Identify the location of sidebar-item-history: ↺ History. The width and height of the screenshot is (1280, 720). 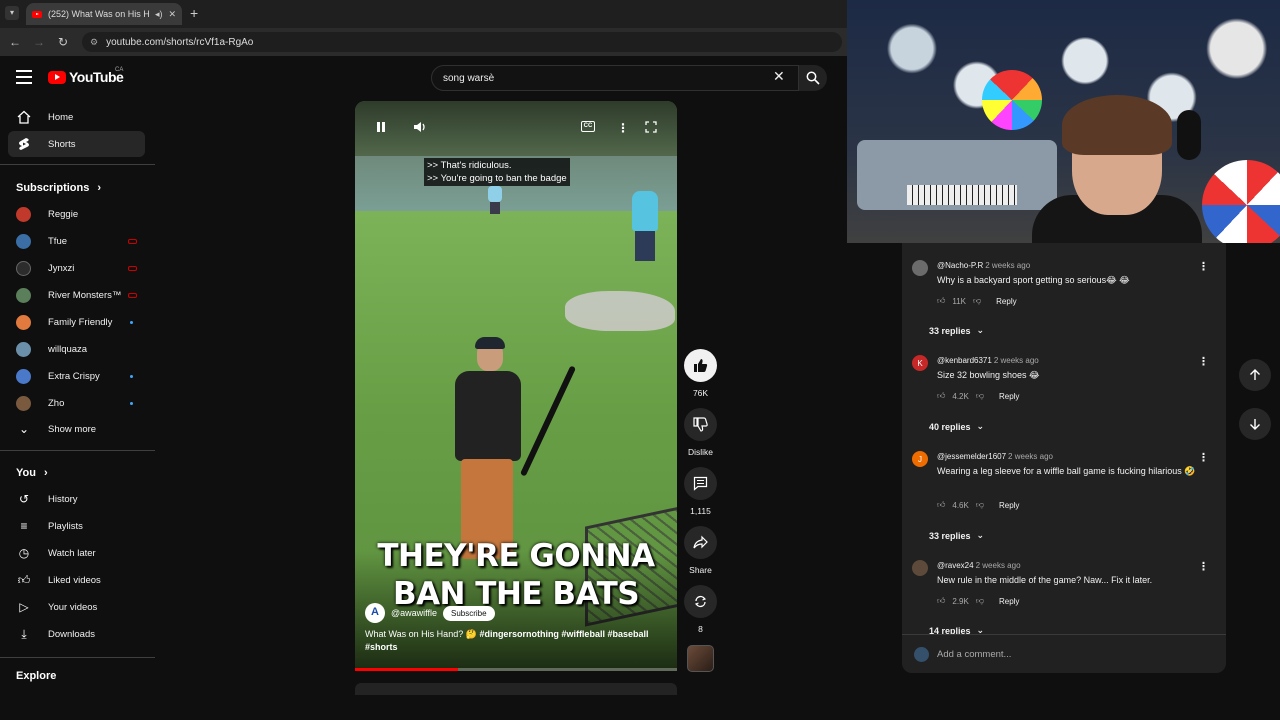
(76, 499).